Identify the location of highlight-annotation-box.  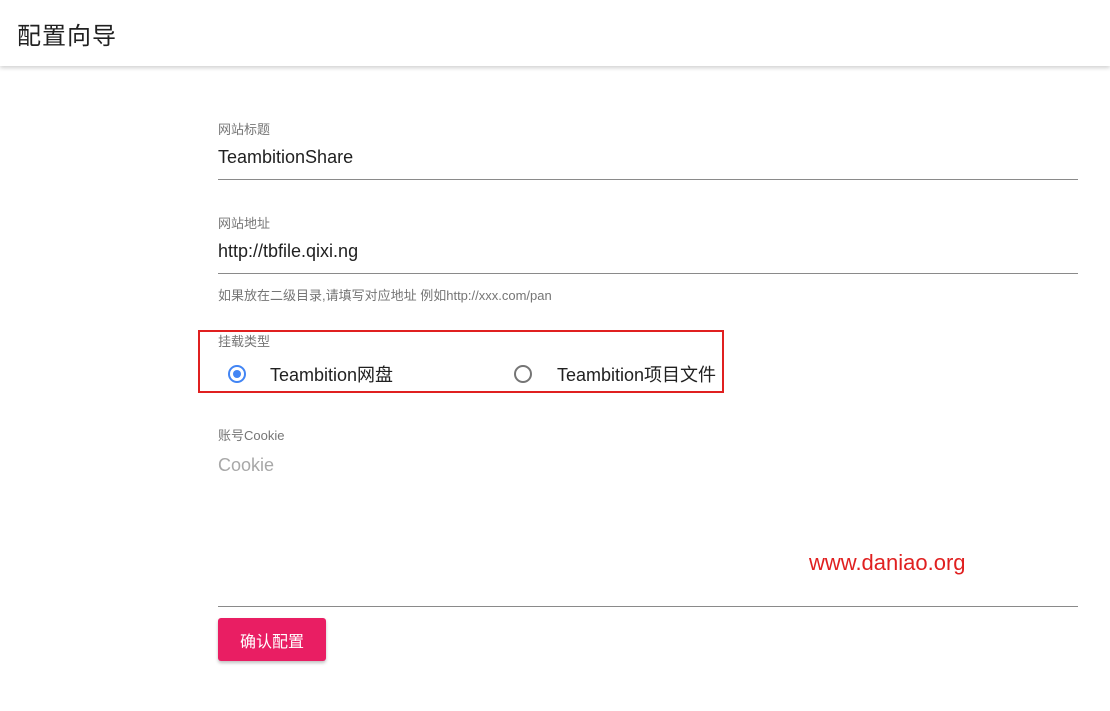
(461, 361).